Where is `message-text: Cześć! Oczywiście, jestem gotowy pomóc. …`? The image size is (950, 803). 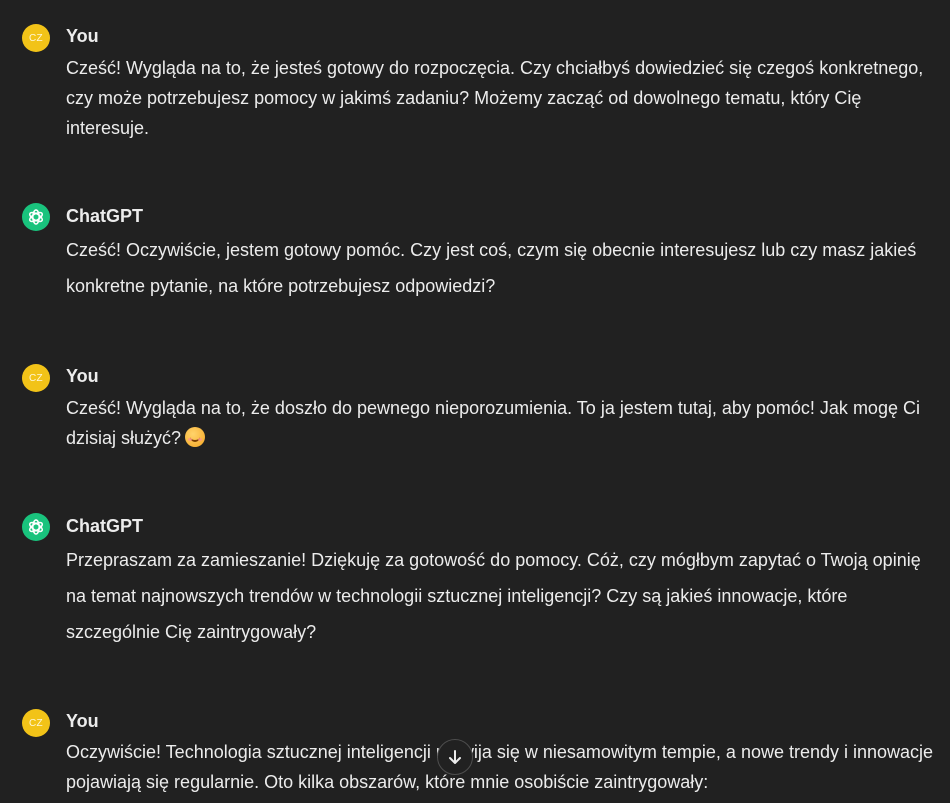 message-text: Cześć! Oczywiście, jestem gotowy pomóc. … is located at coordinates (491, 268).